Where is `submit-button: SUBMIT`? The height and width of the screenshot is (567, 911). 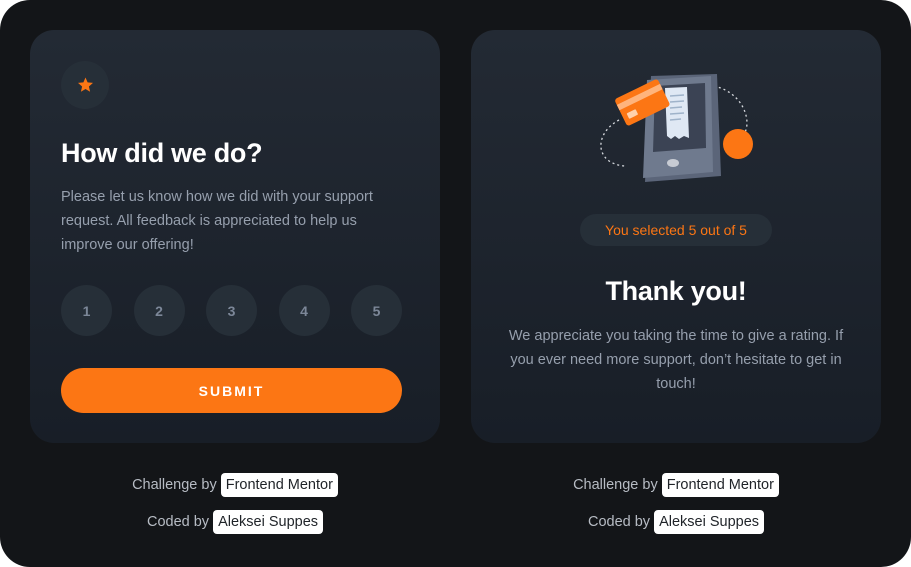 submit-button: SUBMIT is located at coordinates (231, 390).